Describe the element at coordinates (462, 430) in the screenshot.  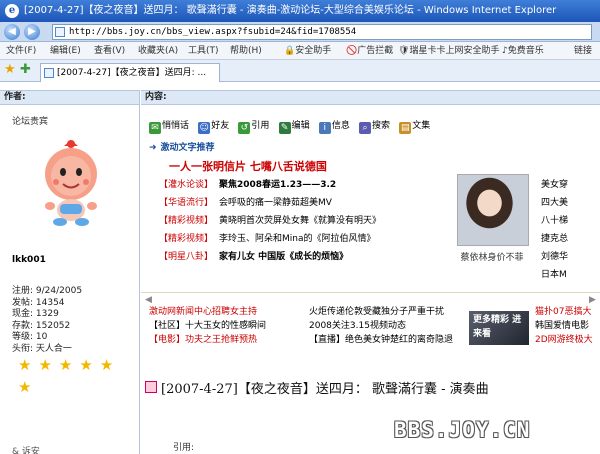
I see `watermark: BBS.JOY.CN` at that location.